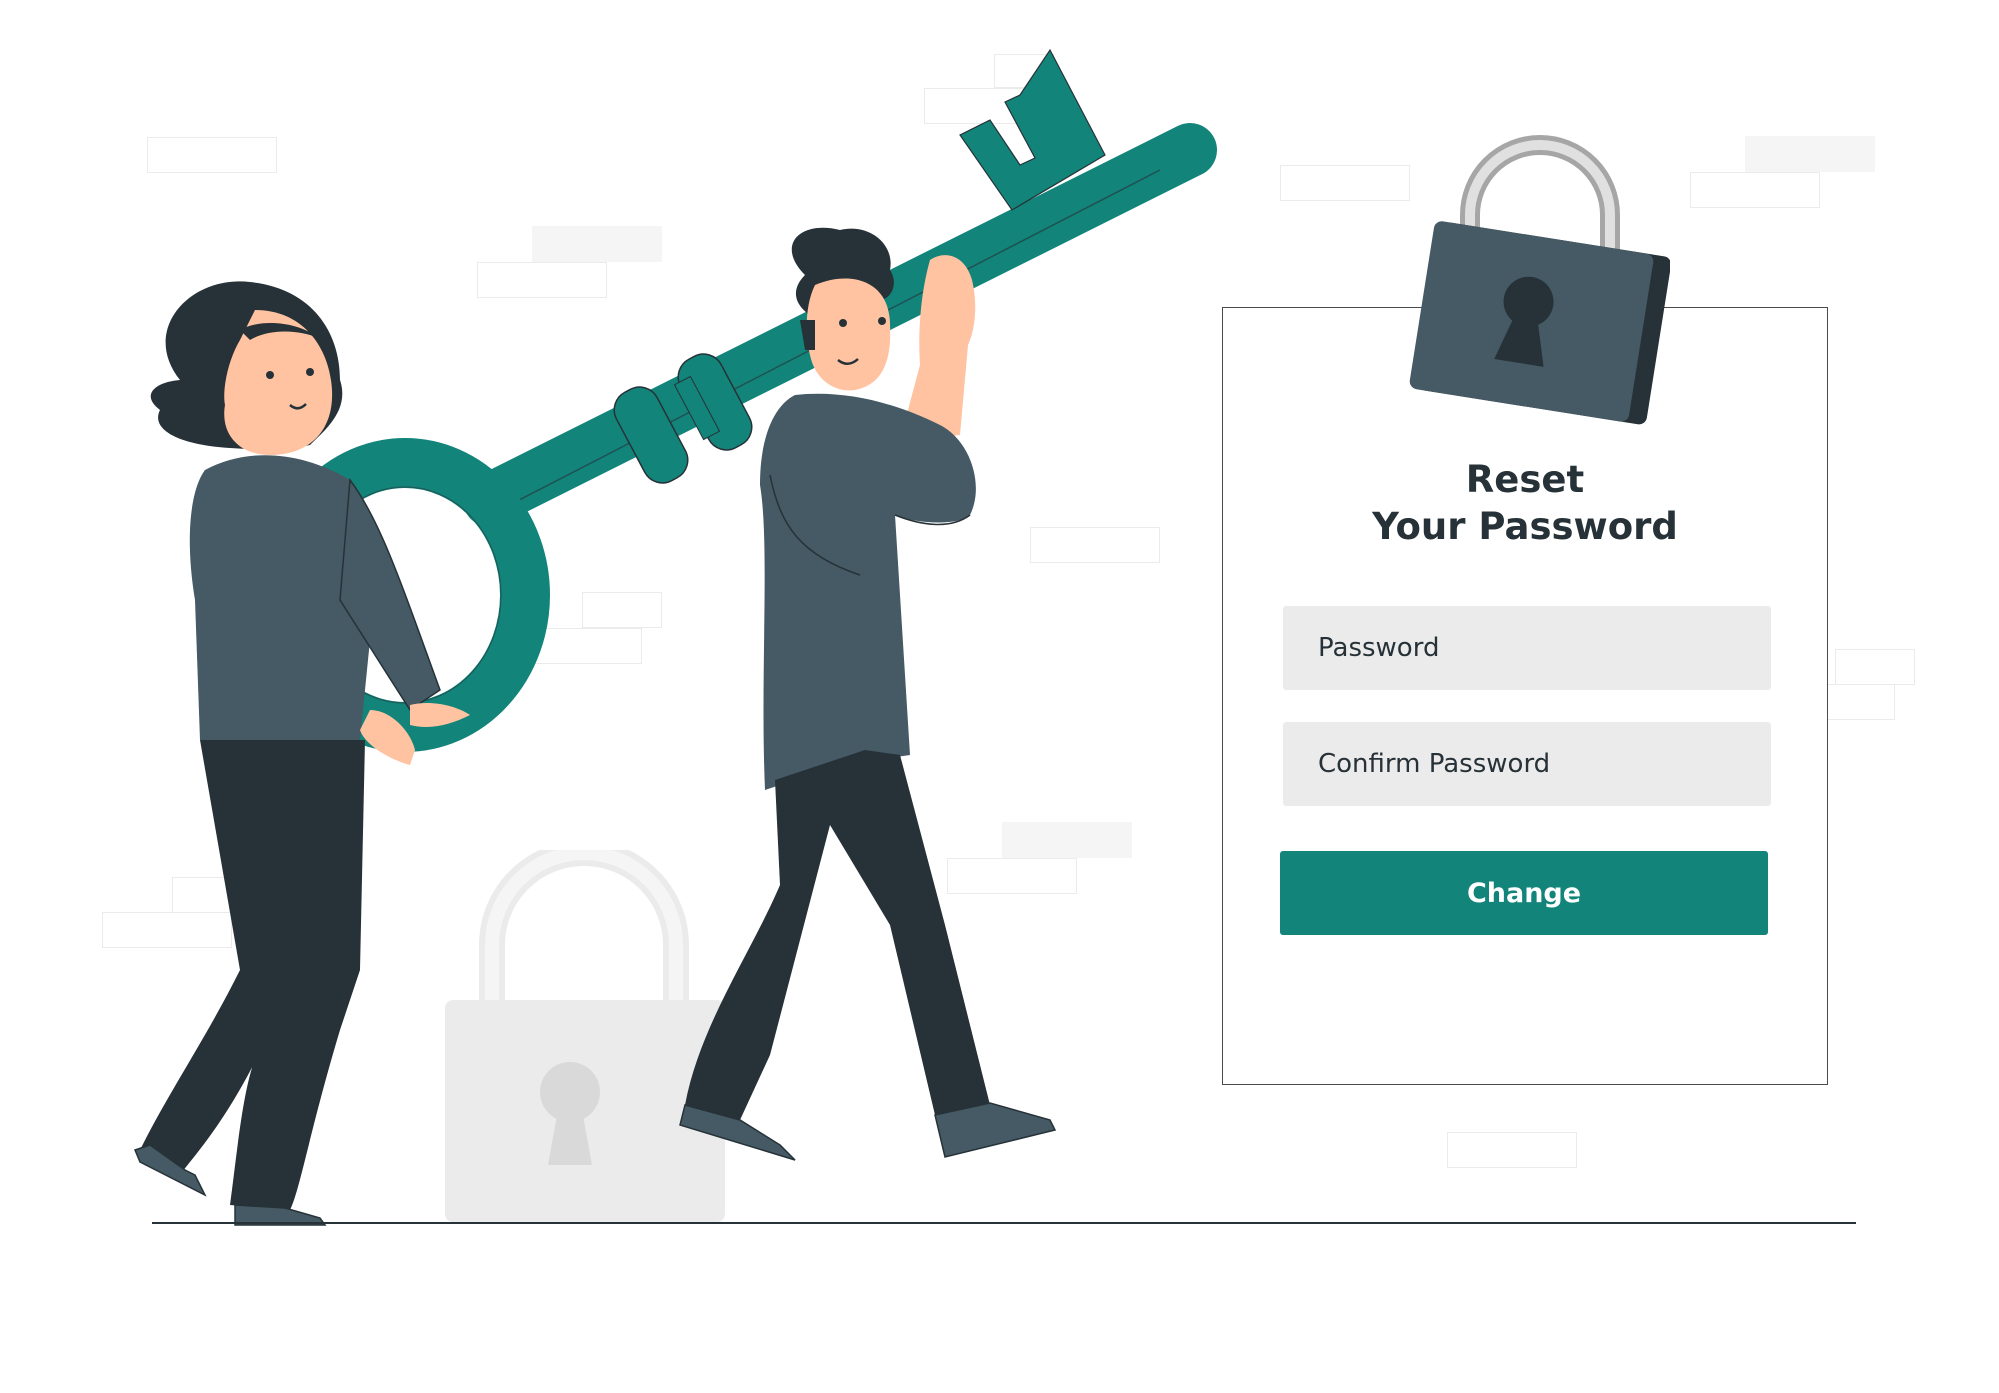  What do you see at coordinates (1527, 648) in the screenshot?
I see `password-input` at bounding box center [1527, 648].